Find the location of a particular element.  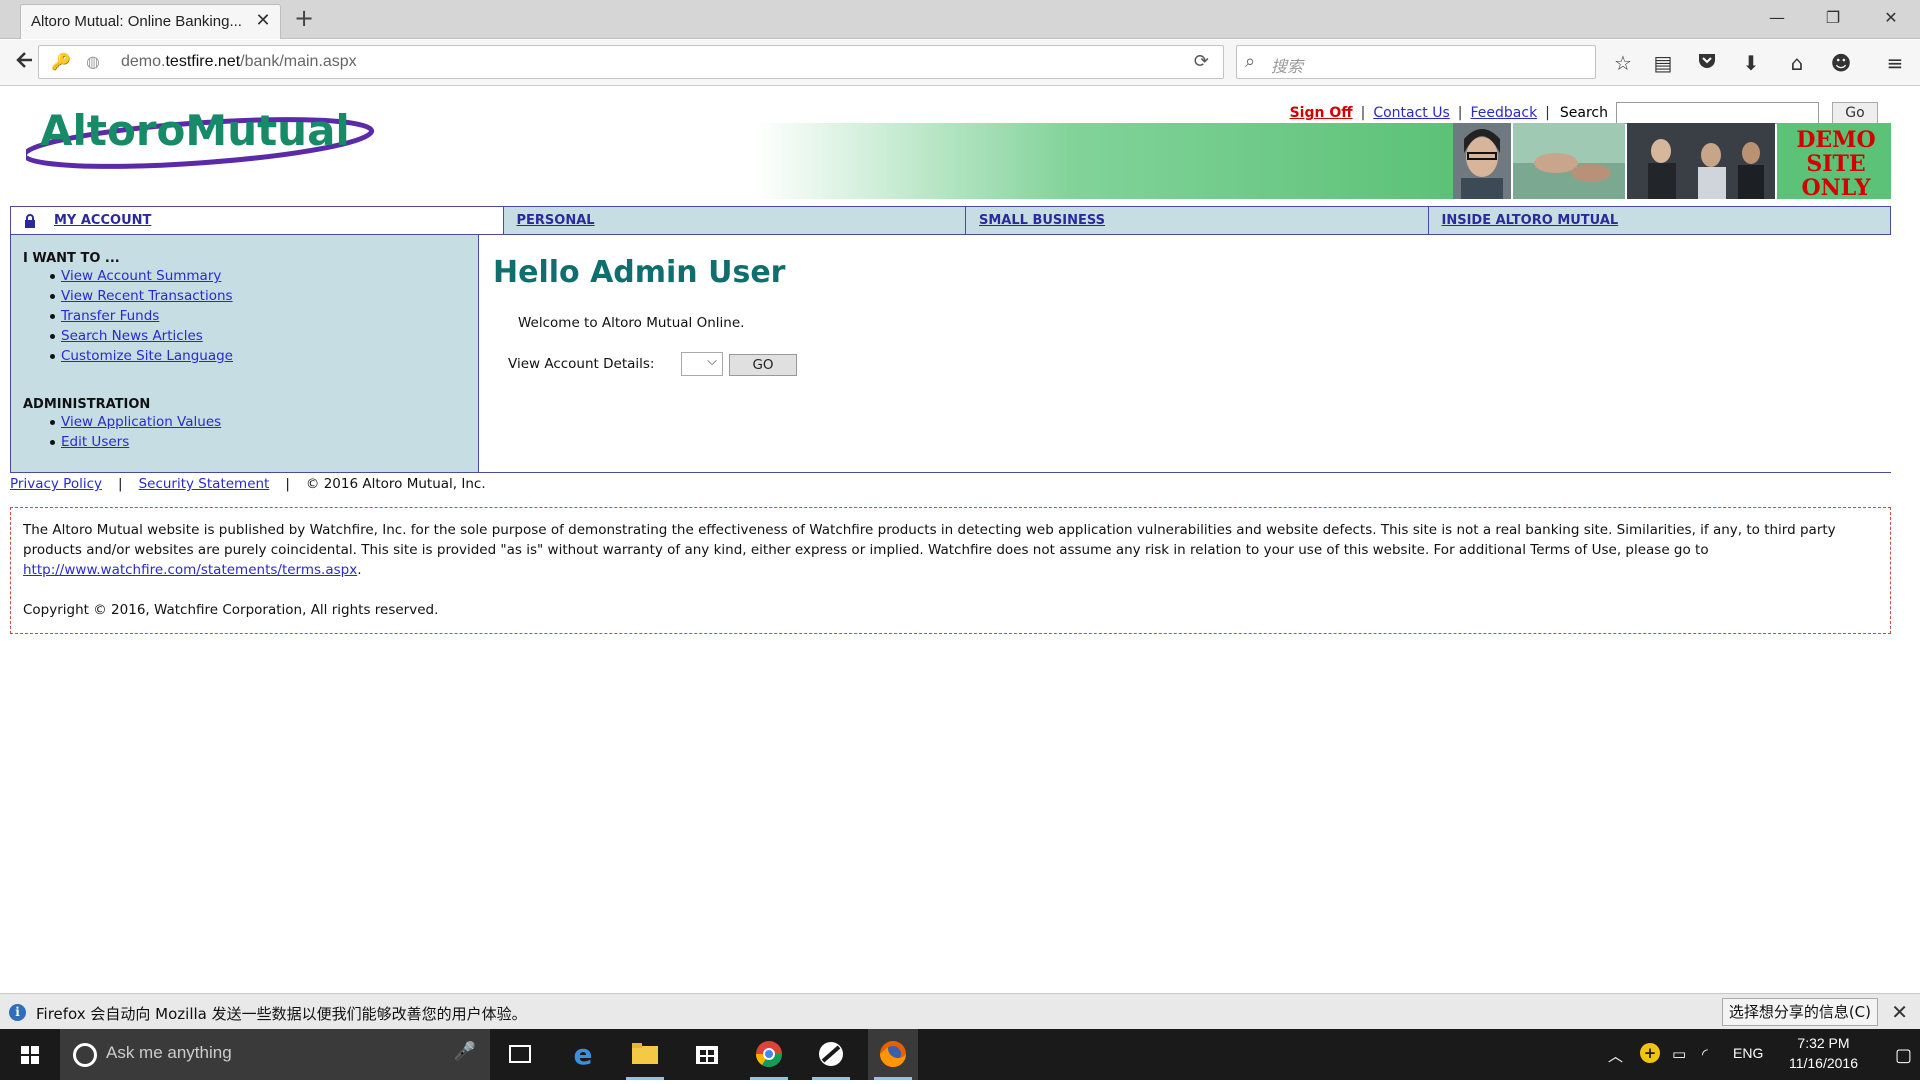

new-tab-icon: + is located at coordinates (304, 18).